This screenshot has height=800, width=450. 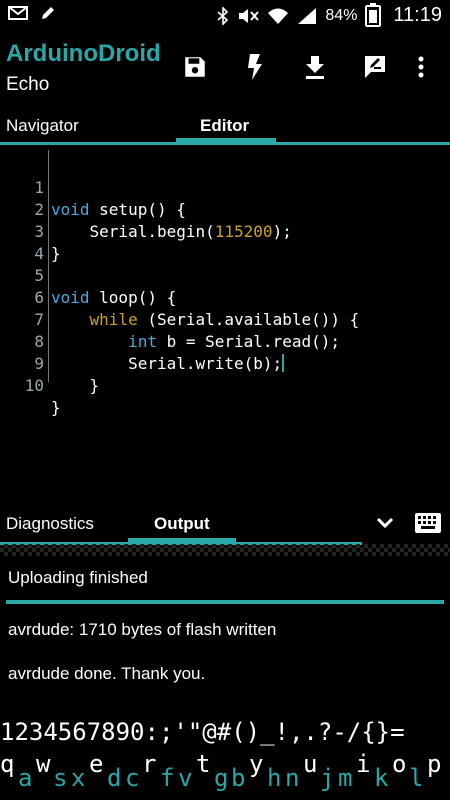 I want to click on code-line: 10 }, so click(x=225, y=385).